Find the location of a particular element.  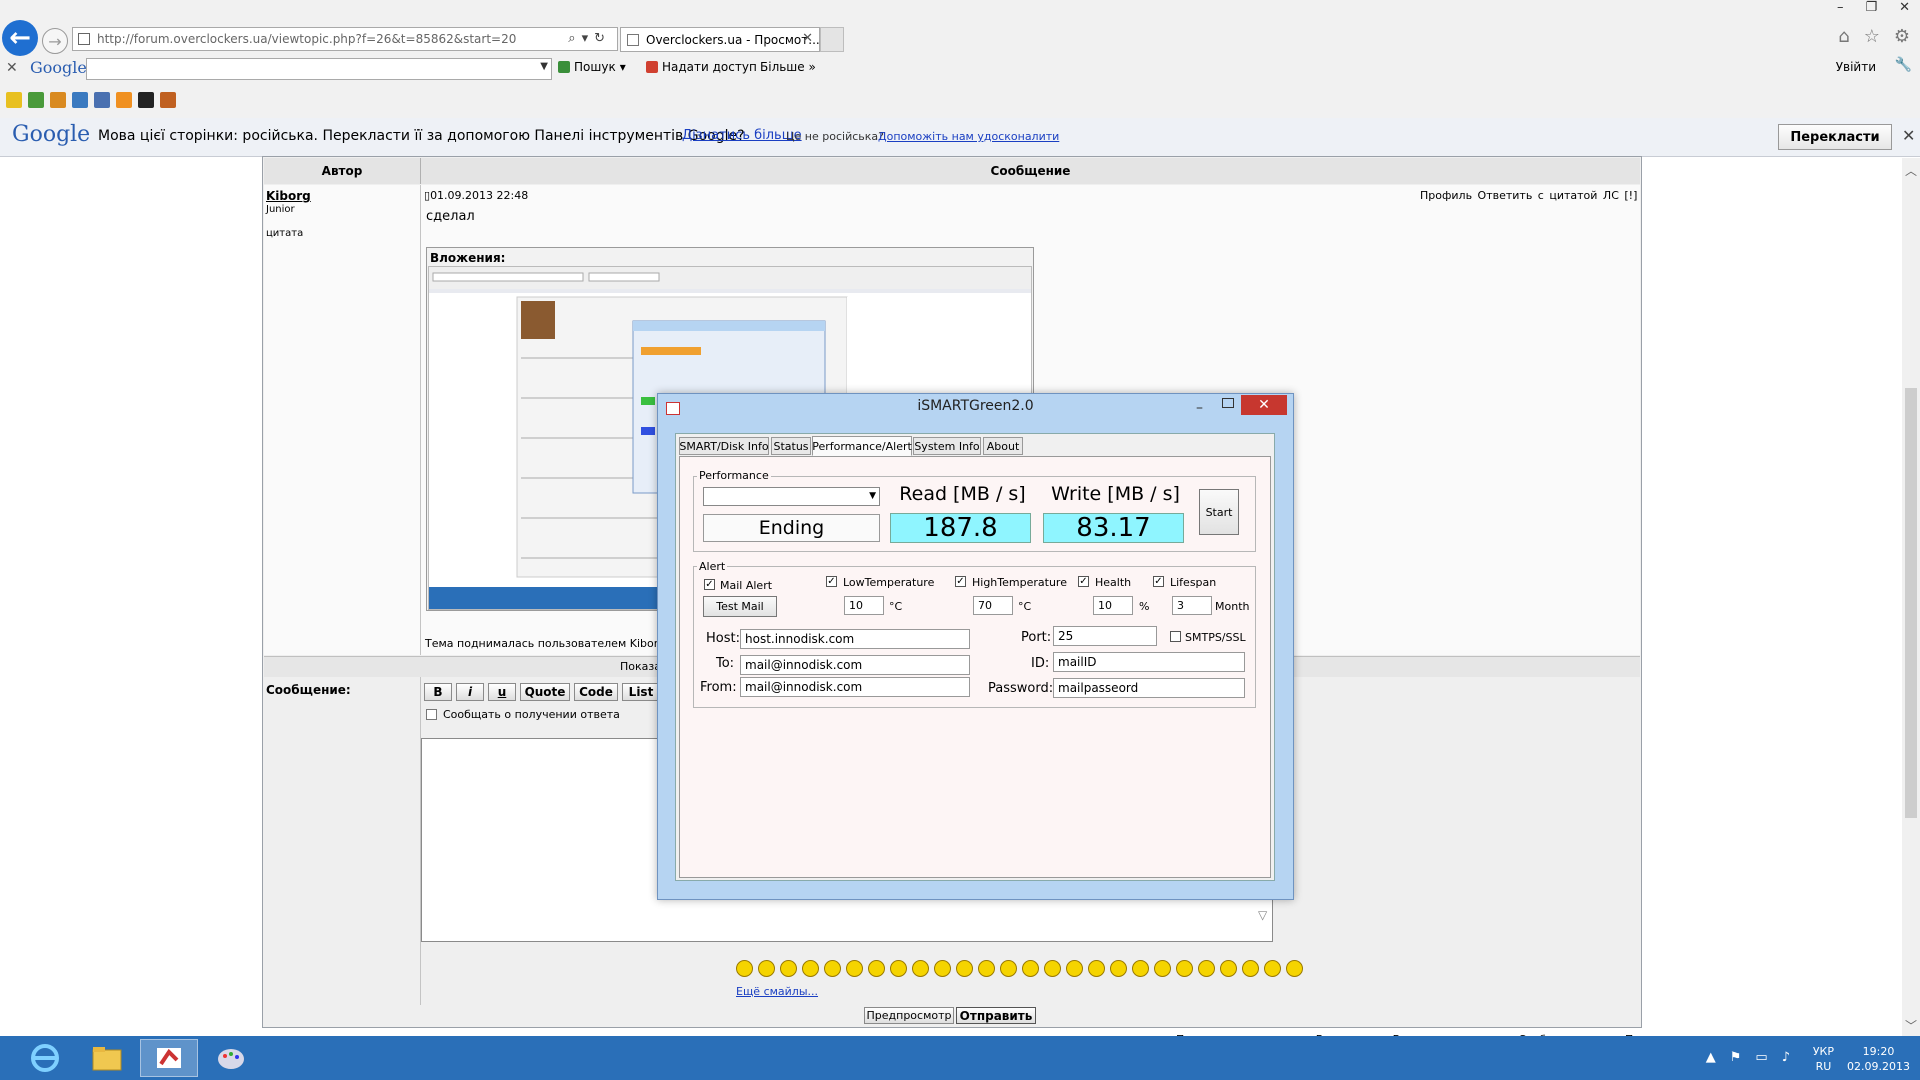

clock: 19:20 02.09.2013 is located at coordinates (1878, 1059).